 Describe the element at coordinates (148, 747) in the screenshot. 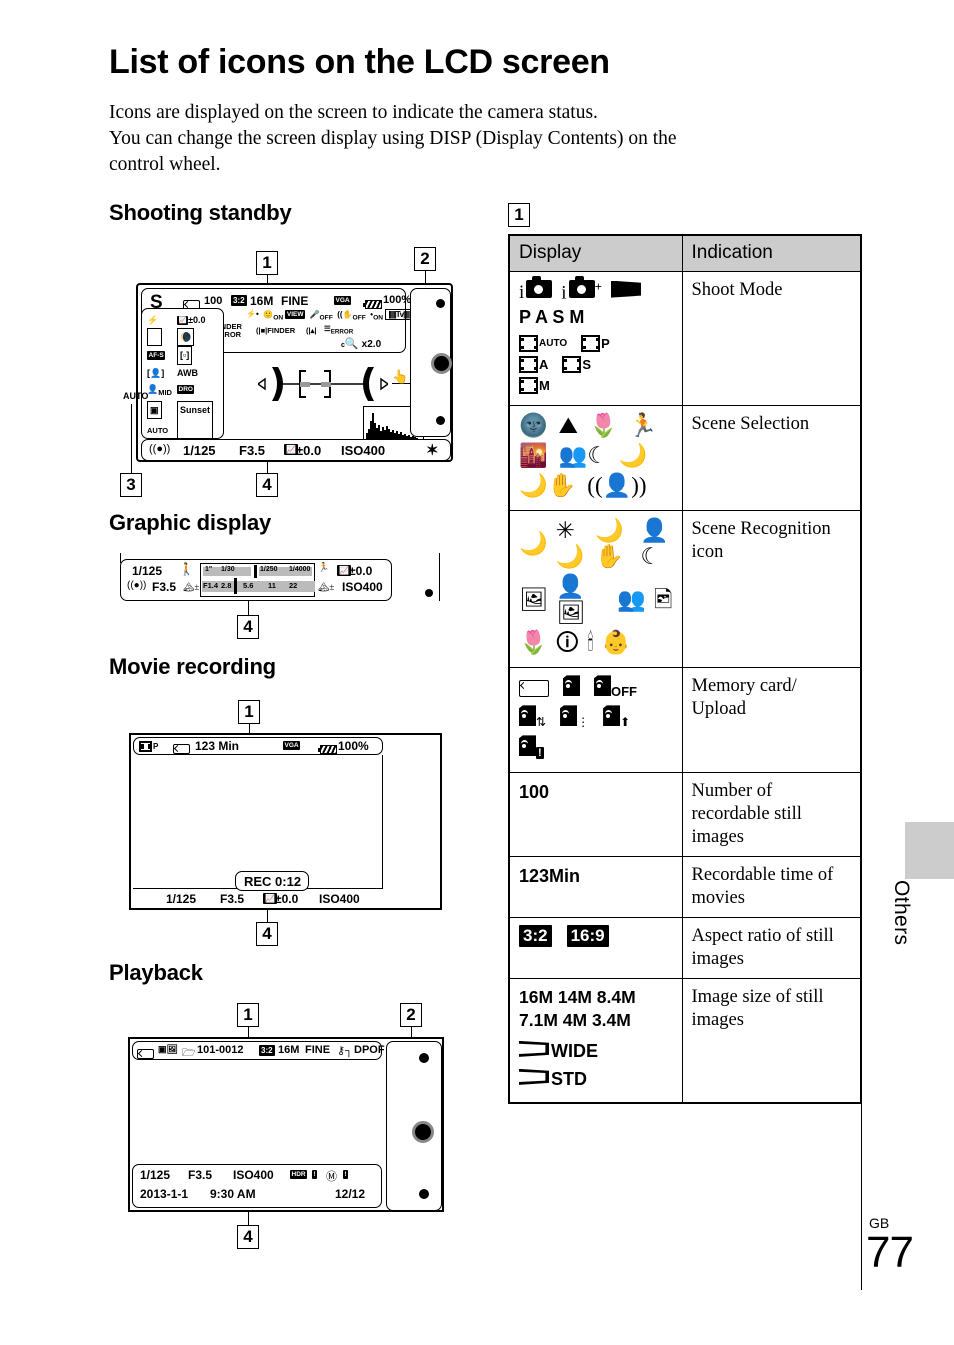

I see `movie-mode-icon: P` at that location.